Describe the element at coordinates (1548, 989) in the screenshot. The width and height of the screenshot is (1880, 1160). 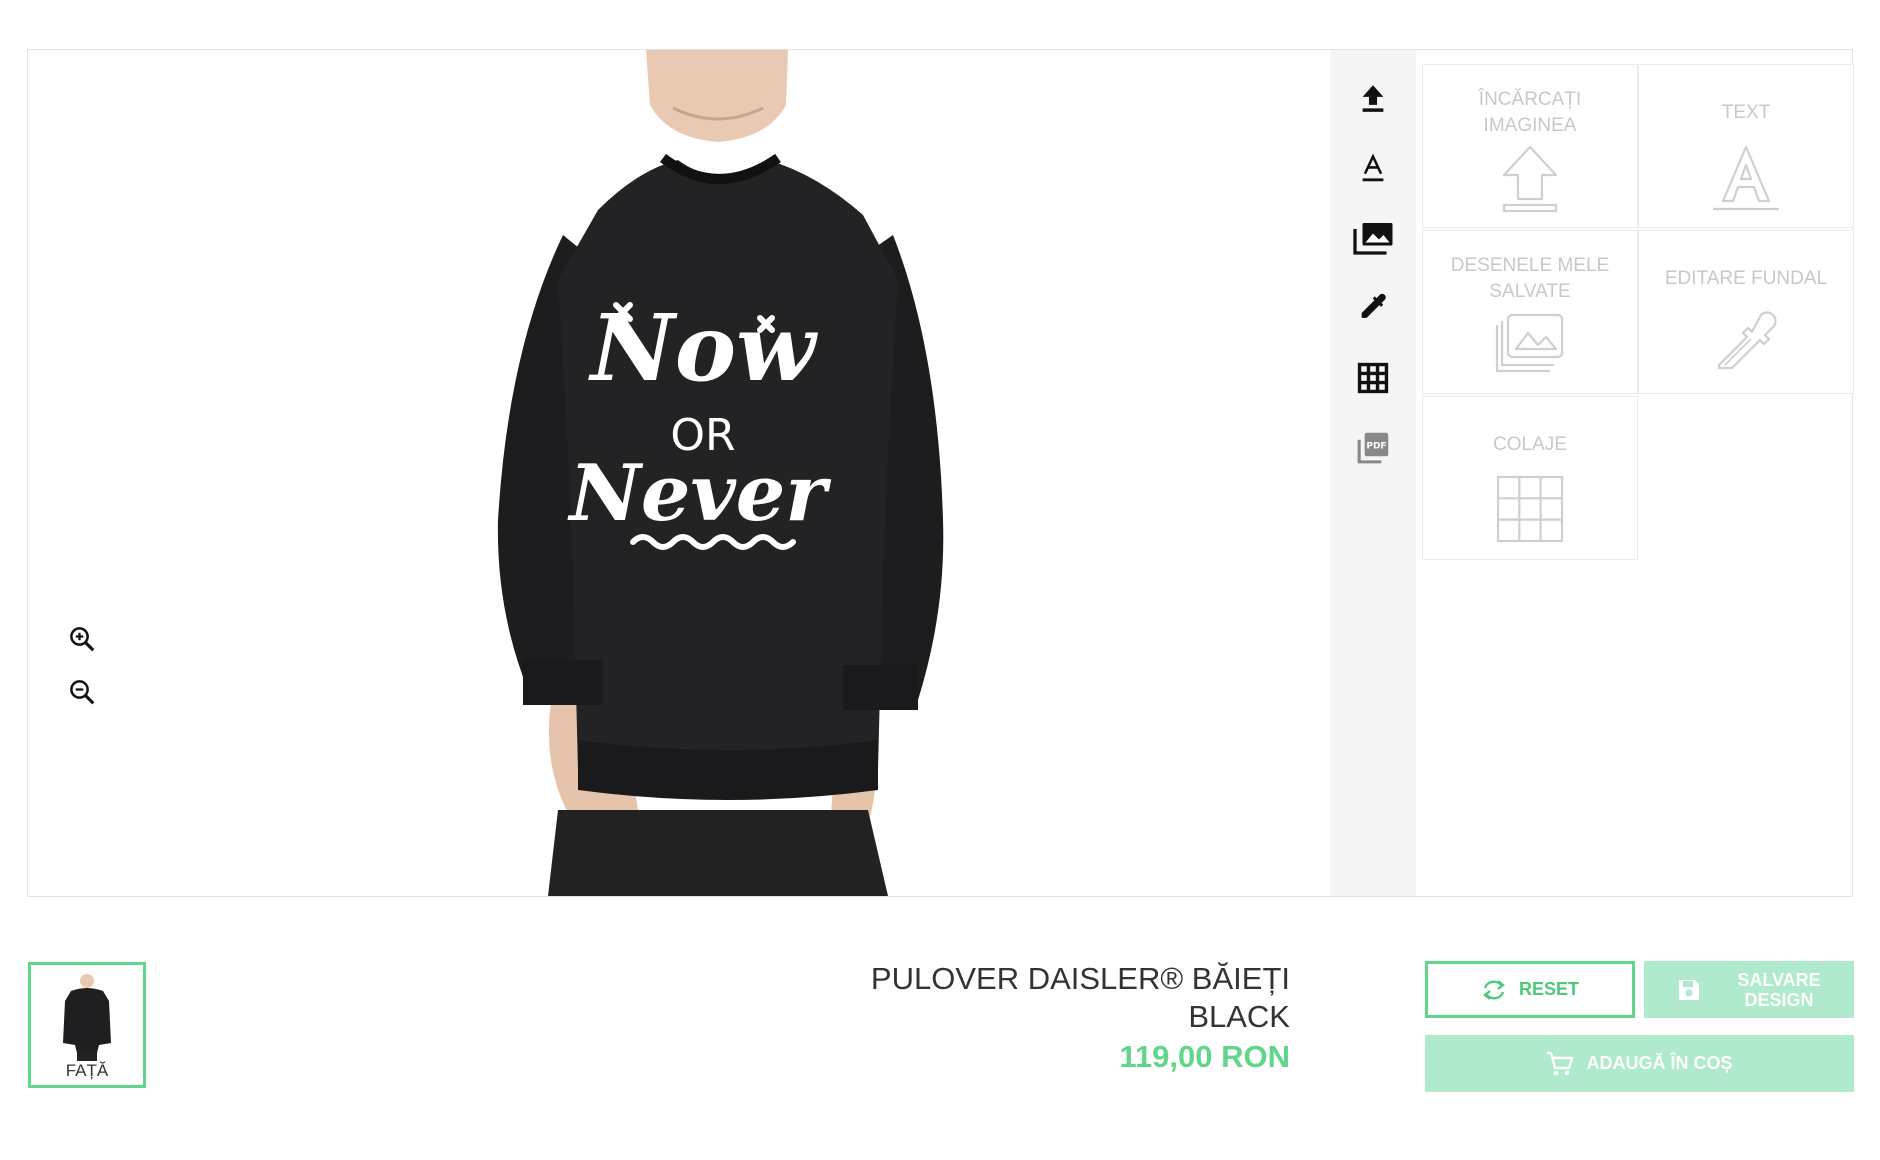
I see `reset-label: RESET` at that location.